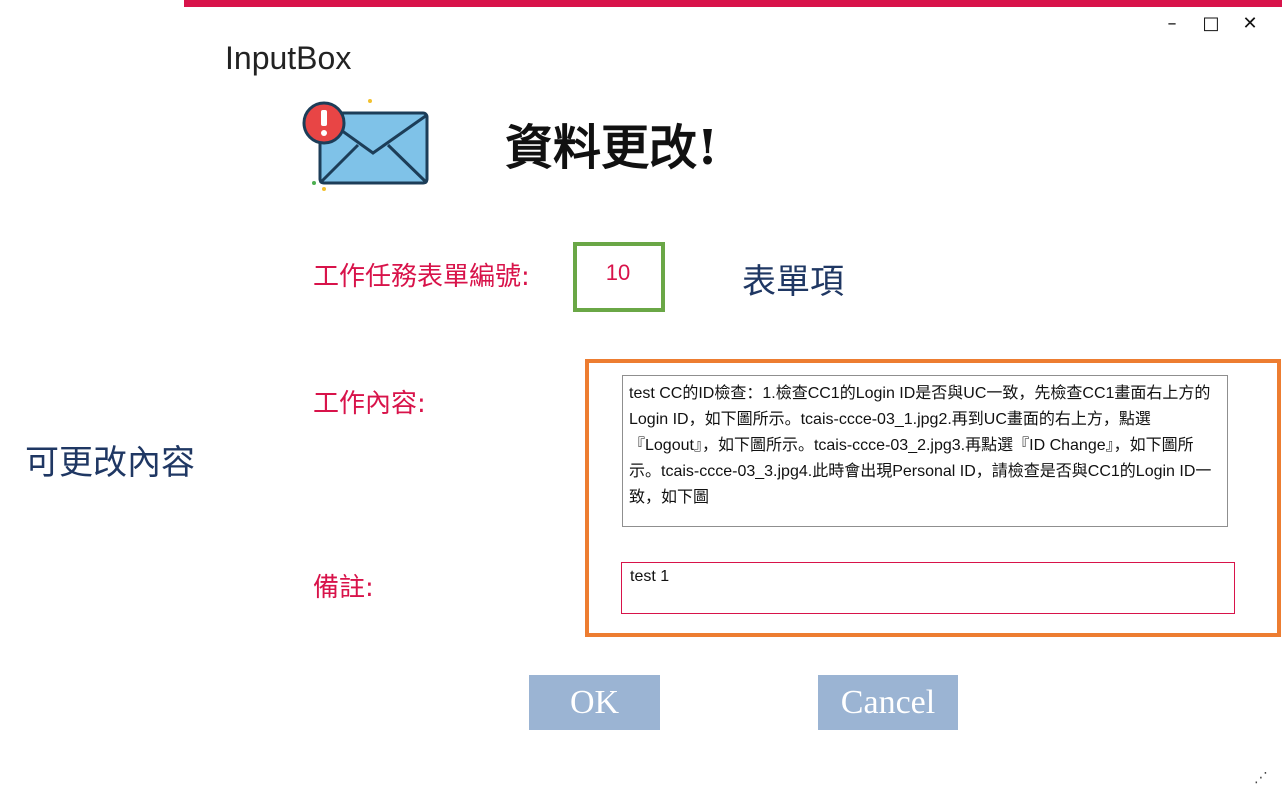 The width and height of the screenshot is (1282, 797). Describe the element at coordinates (421, 277) in the screenshot. I see `form-number-label: 工作任務表單編號:` at that location.